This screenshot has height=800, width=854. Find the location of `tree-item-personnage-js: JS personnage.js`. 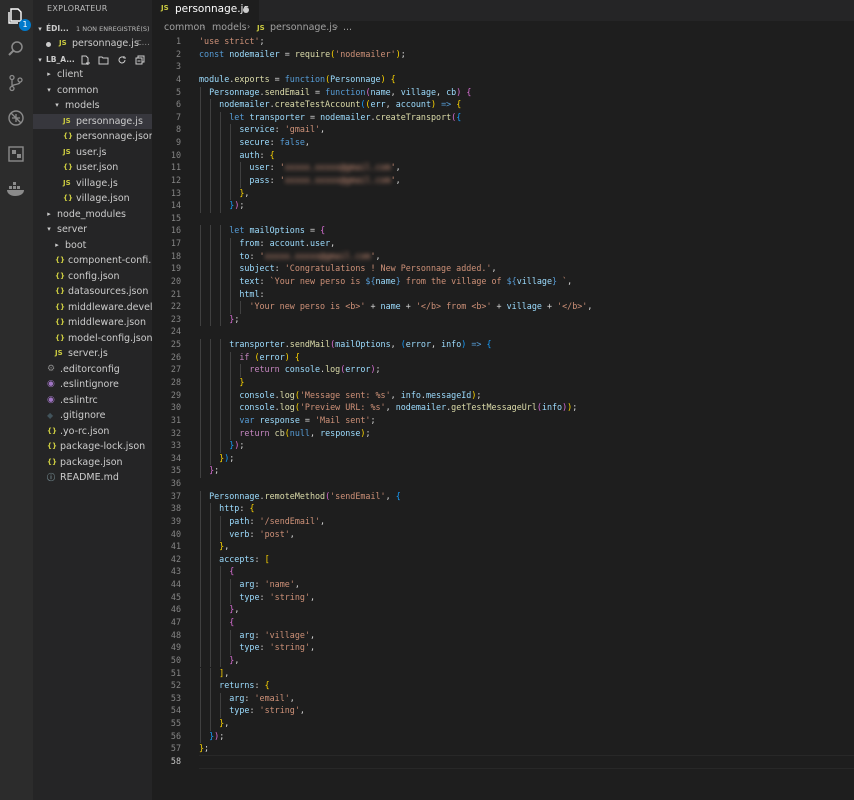

tree-item-personnage-js: JS personnage.js is located at coordinates (92, 121).